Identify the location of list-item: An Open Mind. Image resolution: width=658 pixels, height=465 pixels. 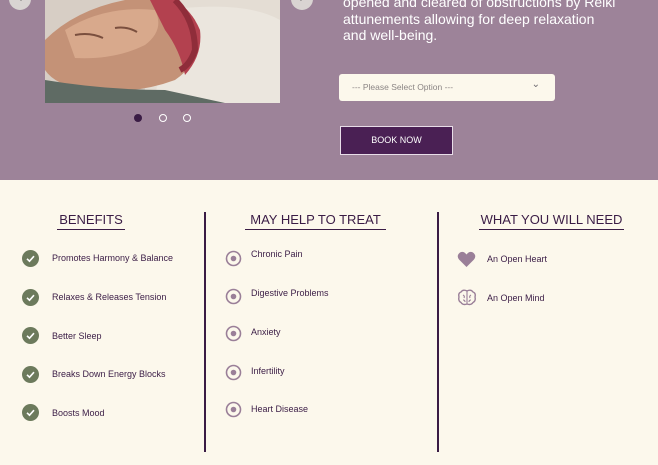
(516, 298).